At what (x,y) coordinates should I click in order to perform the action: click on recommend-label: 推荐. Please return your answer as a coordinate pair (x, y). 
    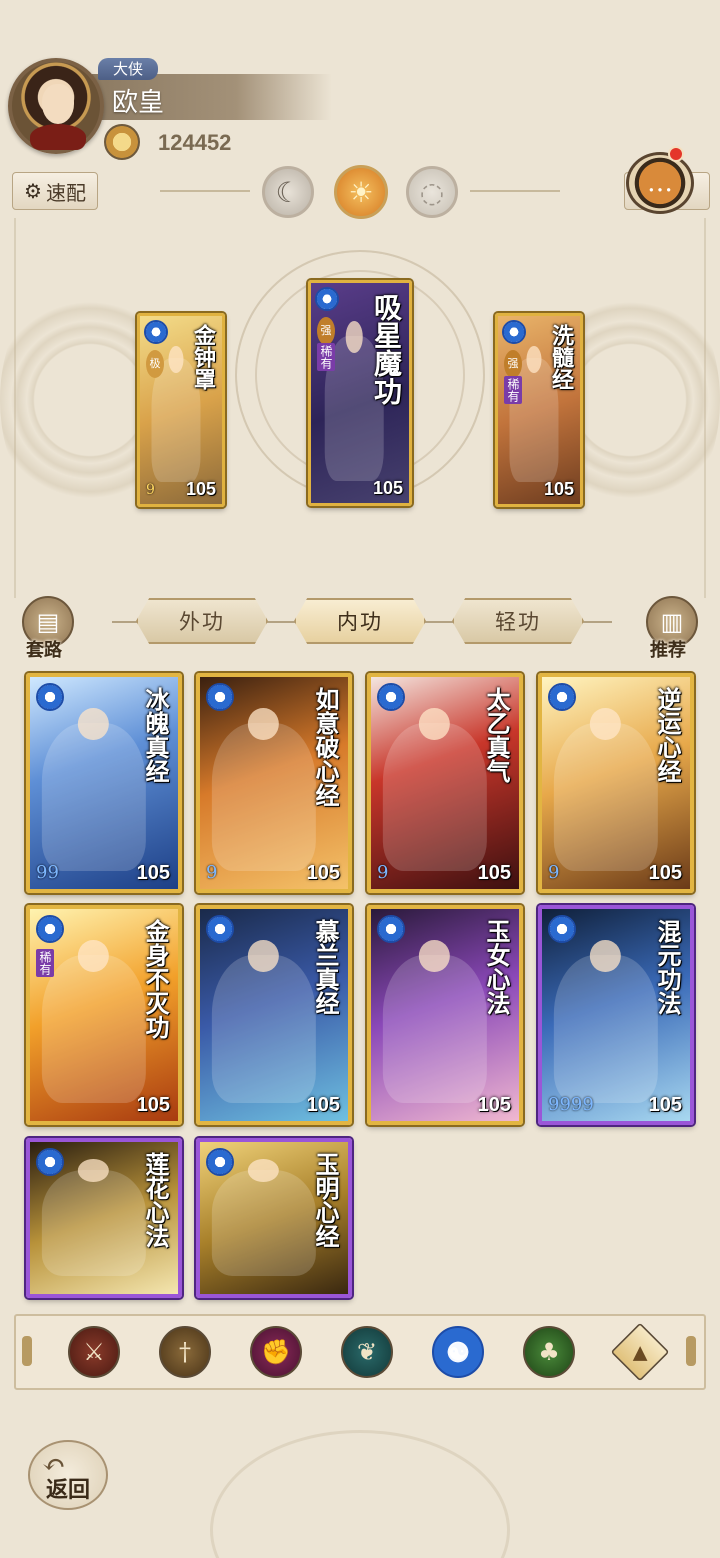
    Looking at the image, I should click on (668, 649).